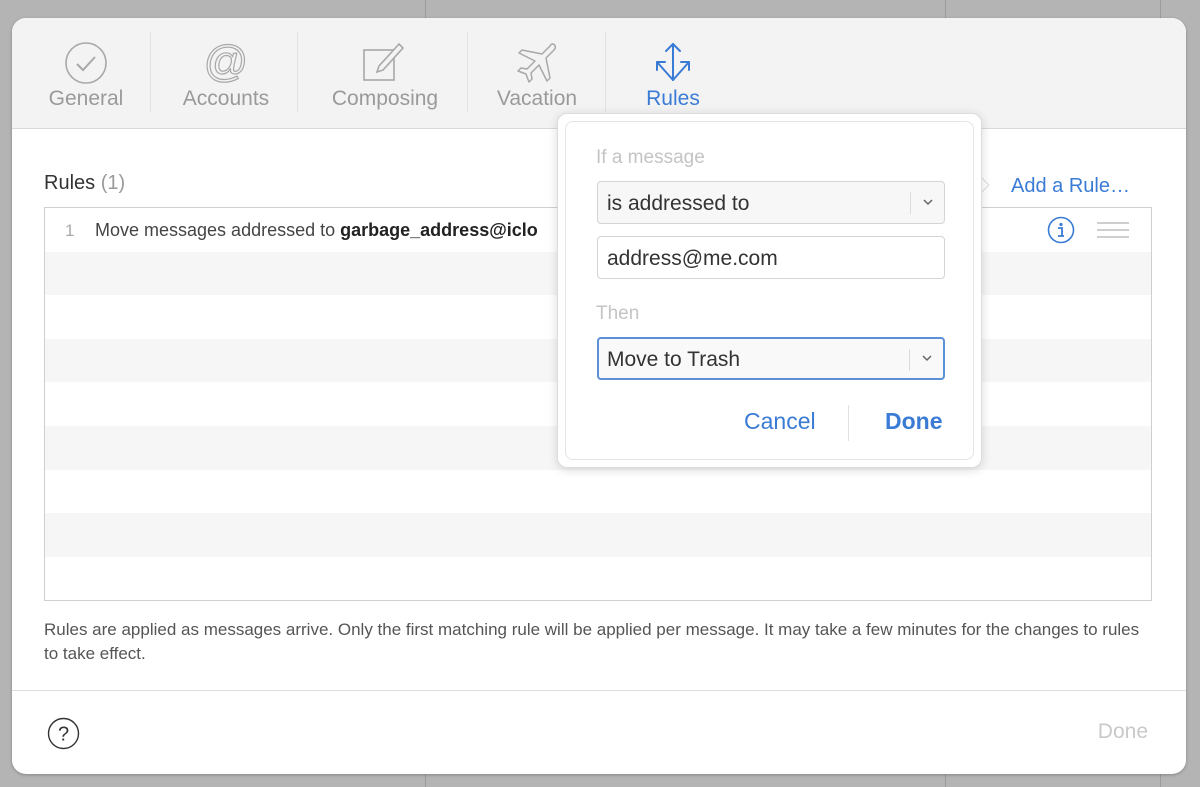 This screenshot has width=1200, height=787. I want to click on action-select-value: Move to Trash, so click(674, 359).